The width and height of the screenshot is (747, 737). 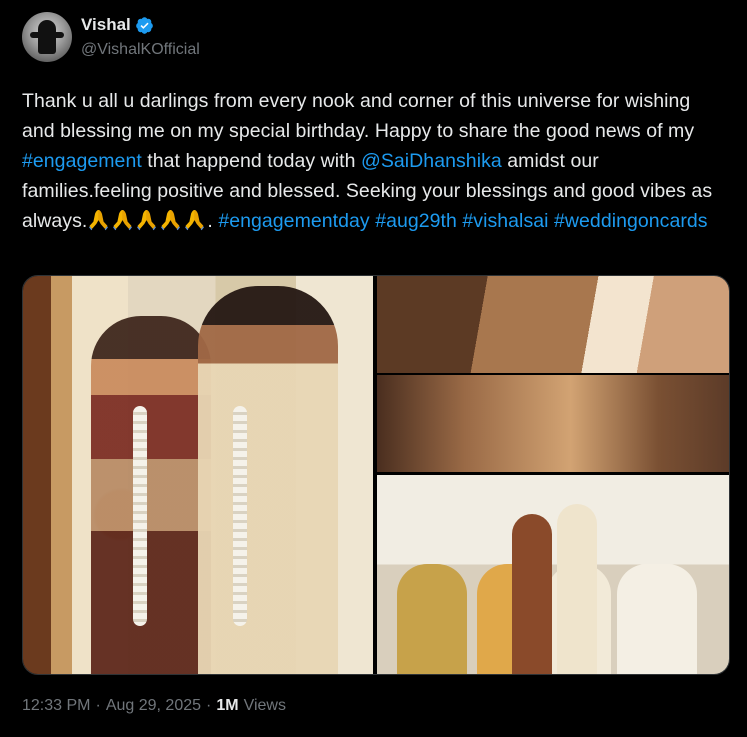 What do you see at coordinates (140, 50) in the screenshot?
I see `author-handle: @VishalKOfficial` at bounding box center [140, 50].